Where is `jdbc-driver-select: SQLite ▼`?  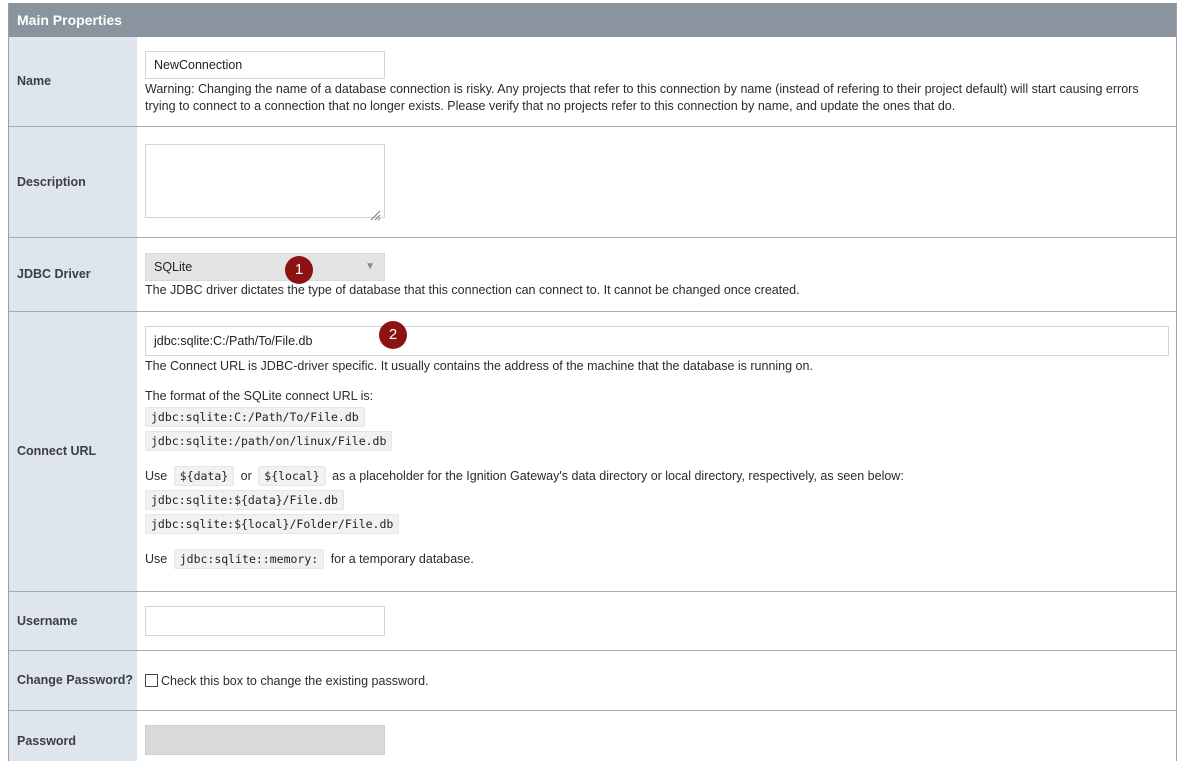
jdbc-driver-select: SQLite ▼ is located at coordinates (265, 267).